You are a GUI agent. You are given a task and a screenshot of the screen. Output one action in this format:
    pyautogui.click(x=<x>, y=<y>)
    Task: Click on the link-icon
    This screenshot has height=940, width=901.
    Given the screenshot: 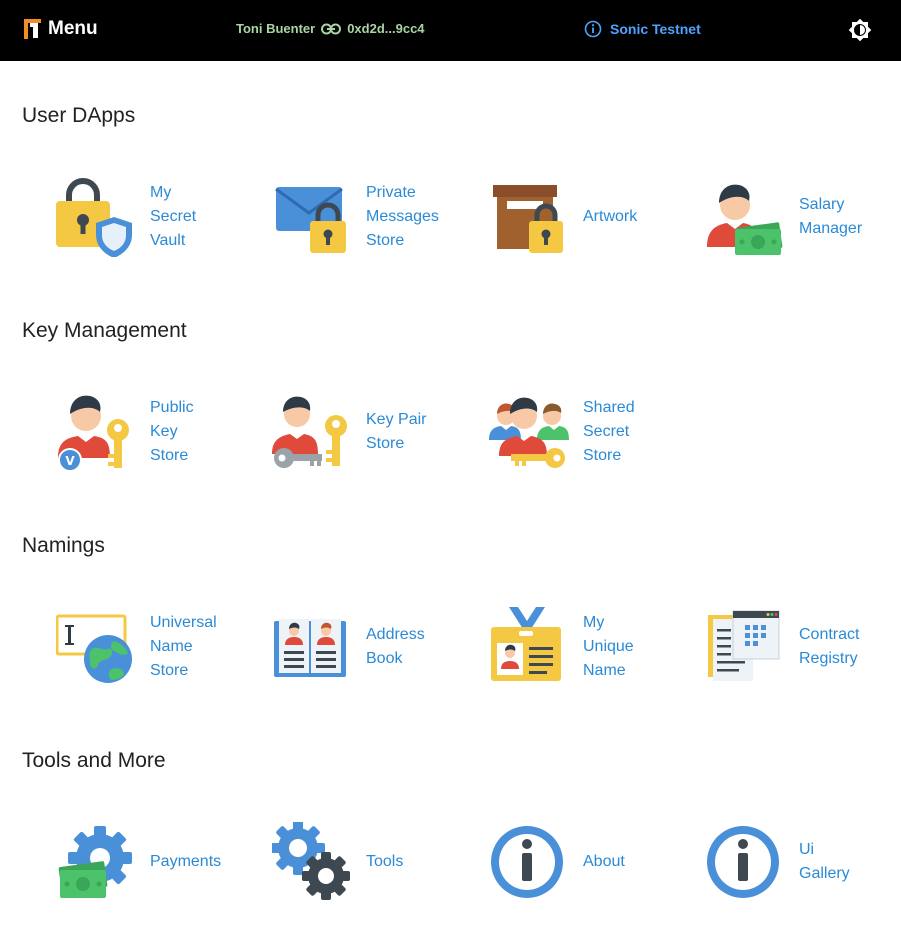 What is the action you would take?
    pyautogui.click(x=331, y=28)
    